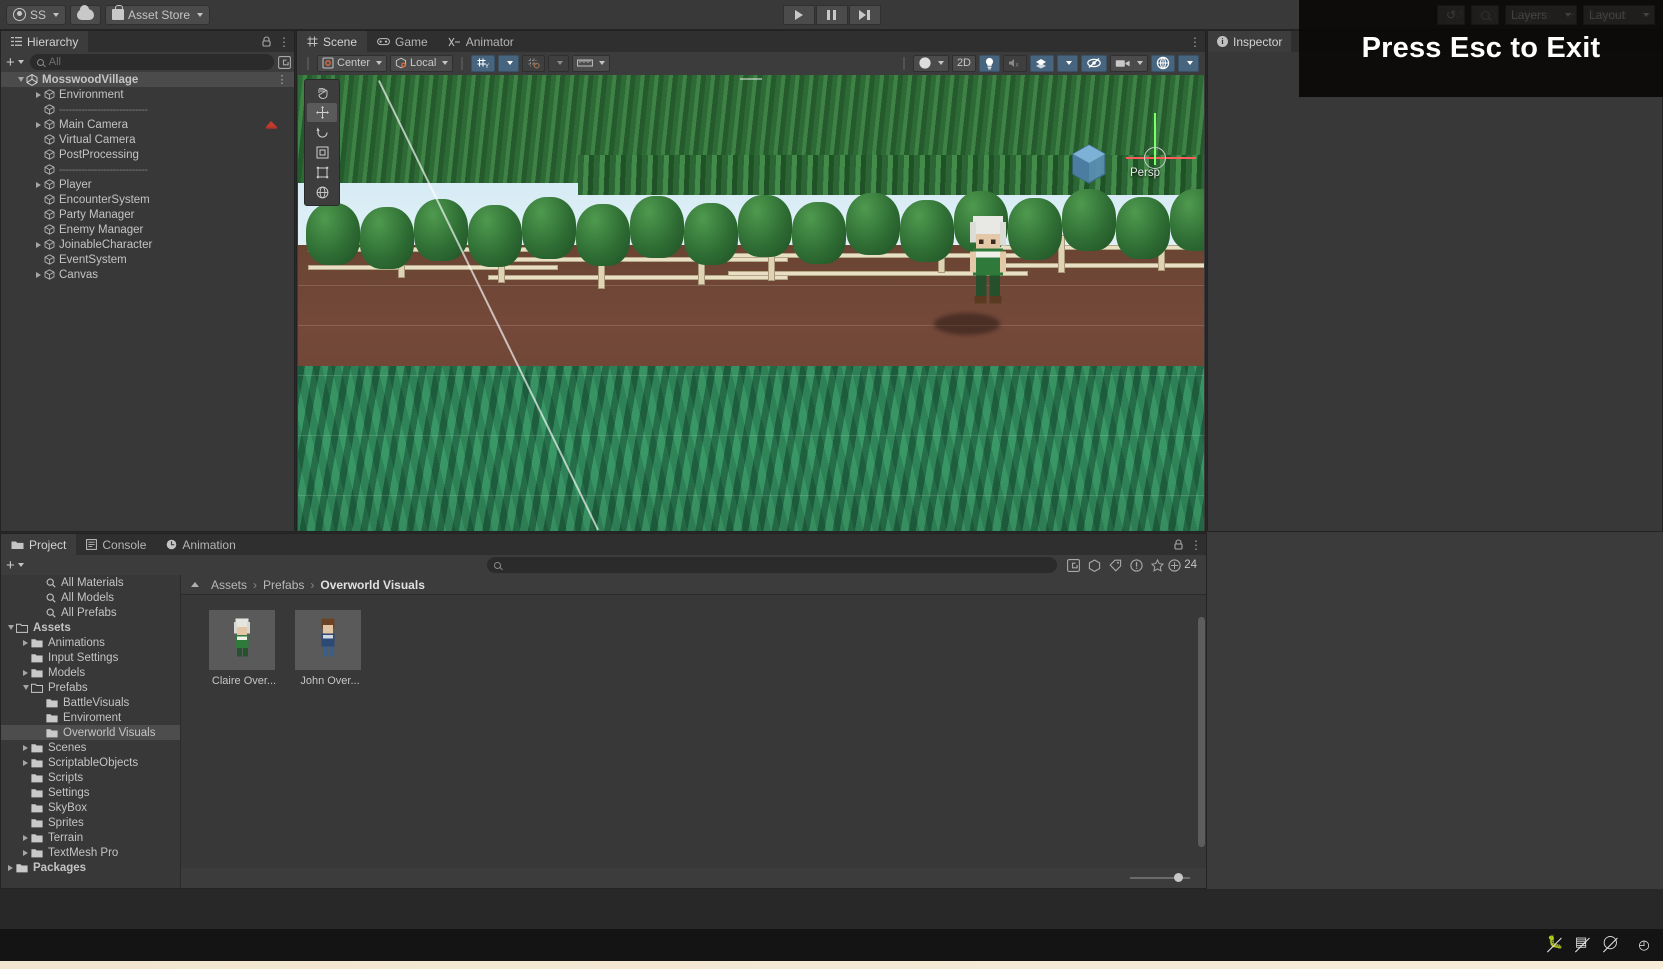 Image resolution: width=1663 pixels, height=969 pixels. Describe the element at coordinates (90, 837) in the screenshot. I see `project-tree-row: Terrain` at that location.